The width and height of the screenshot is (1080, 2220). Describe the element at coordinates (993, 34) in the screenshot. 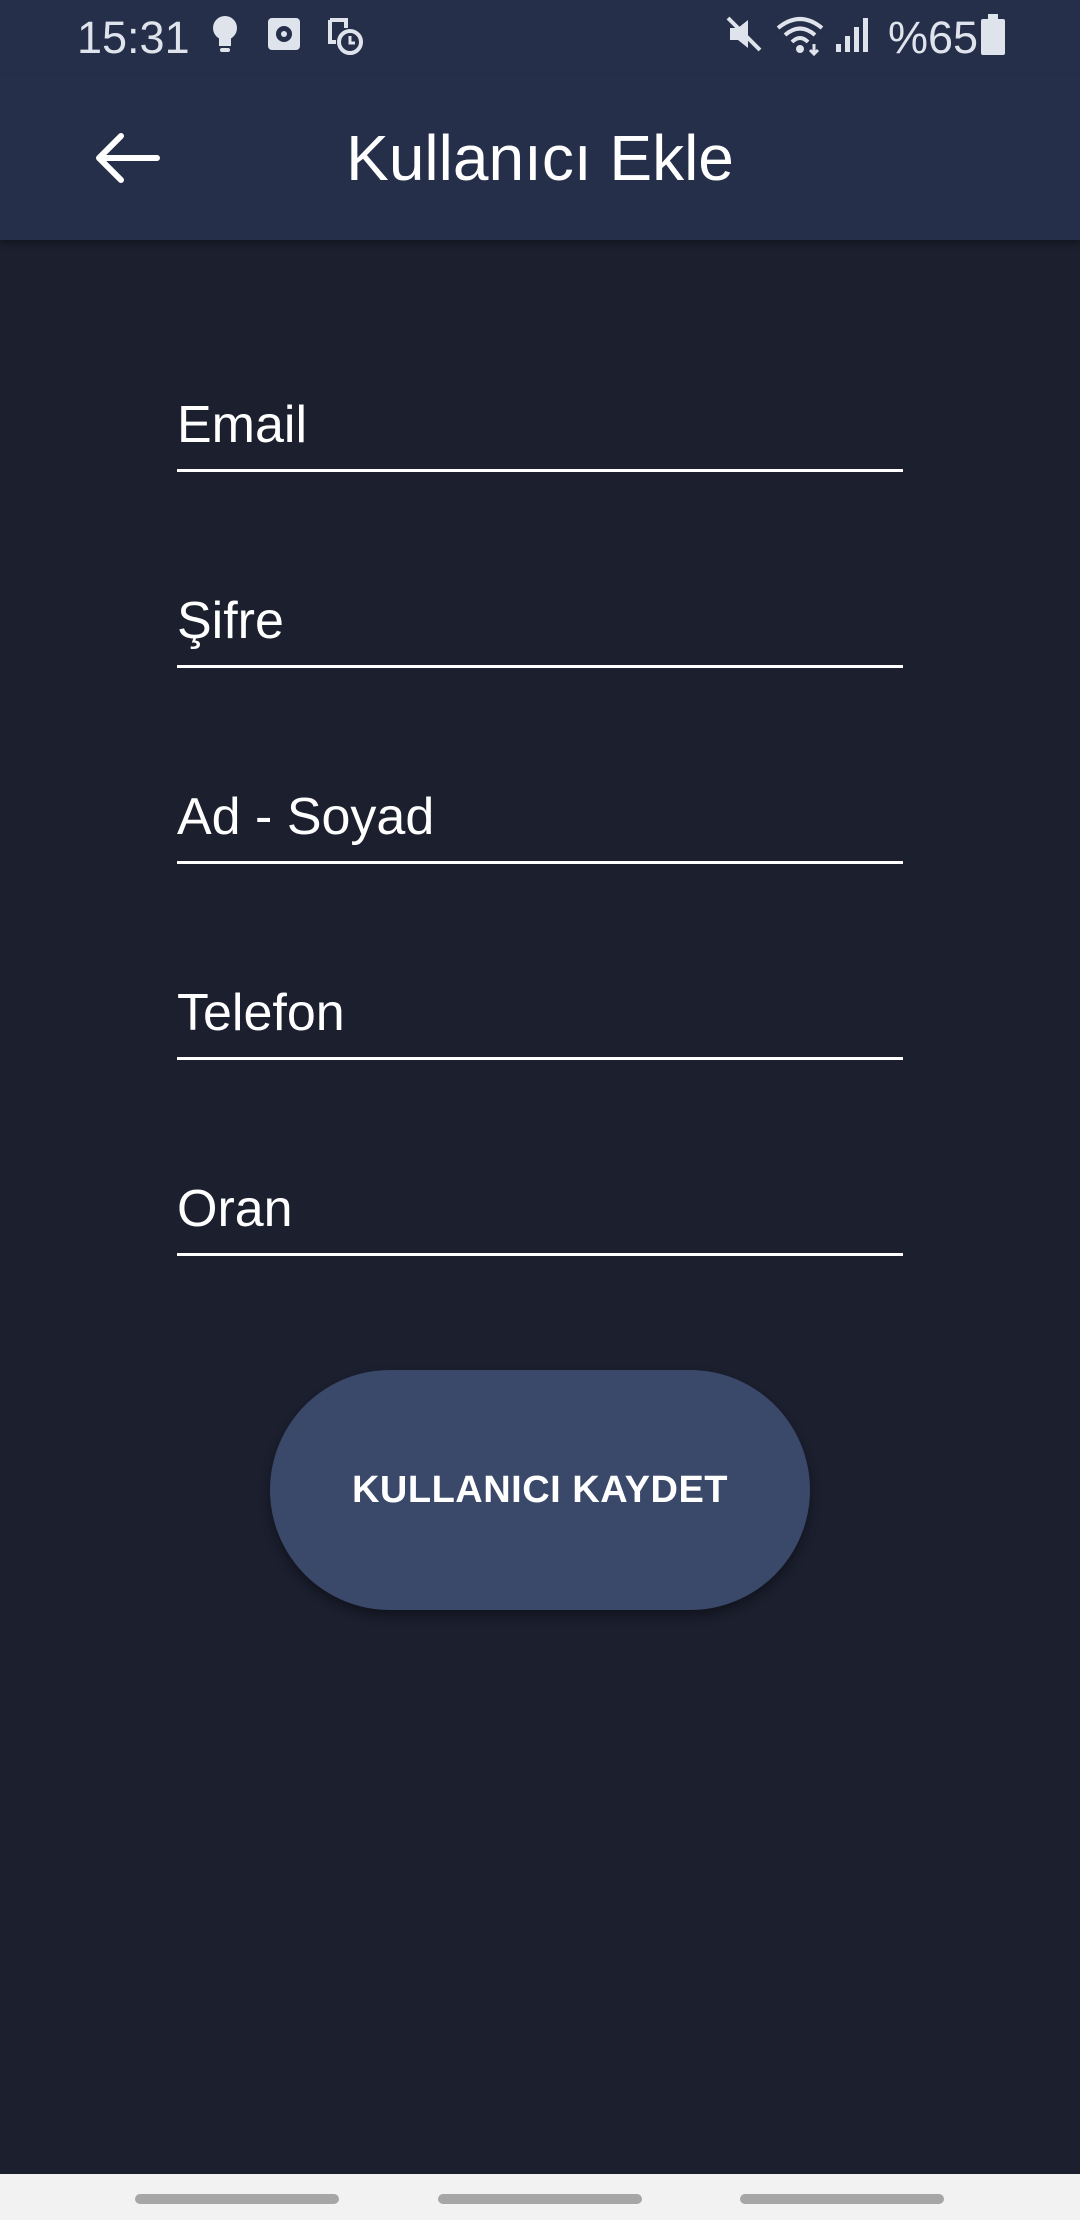

I see `battery-icon` at that location.